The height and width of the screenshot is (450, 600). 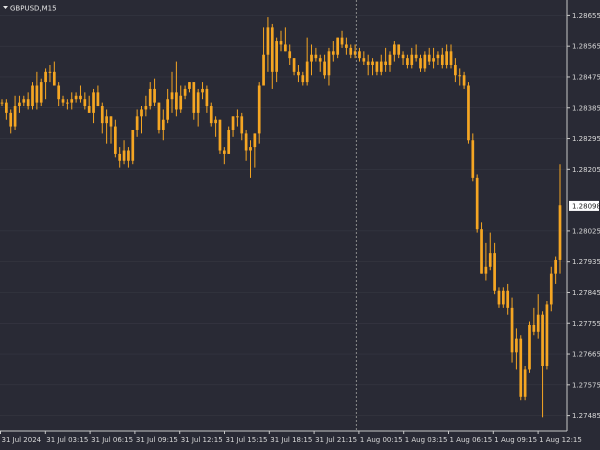 What do you see at coordinates (586, 206) in the screenshot?
I see `current-price-label: 1.28098` at bounding box center [586, 206].